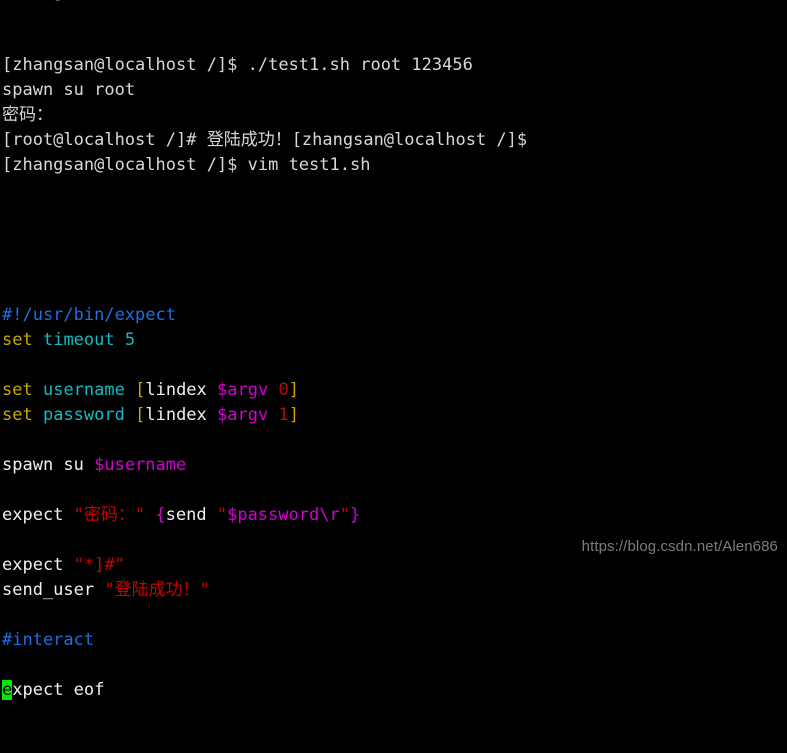 This screenshot has height=753, width=787. Describe the element at coordinates (140, 465) in the screenshot. I see `code-token: $username` at that location.